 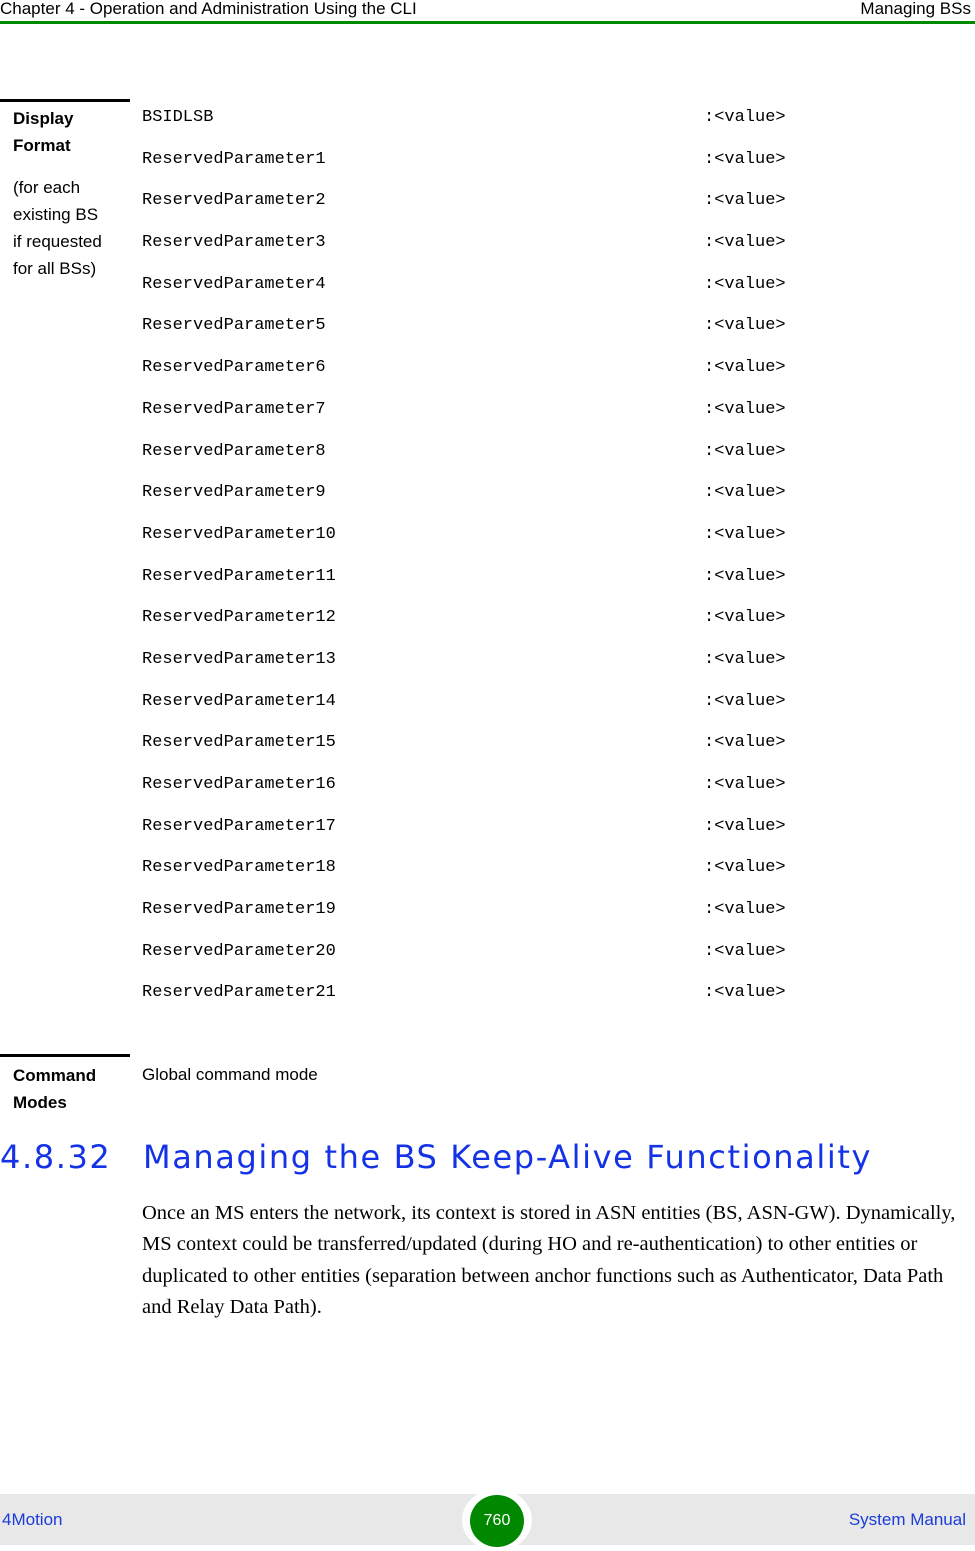 I want to click on param-row: ReservedParameter1 :<value>, so click(x=492, y=171).